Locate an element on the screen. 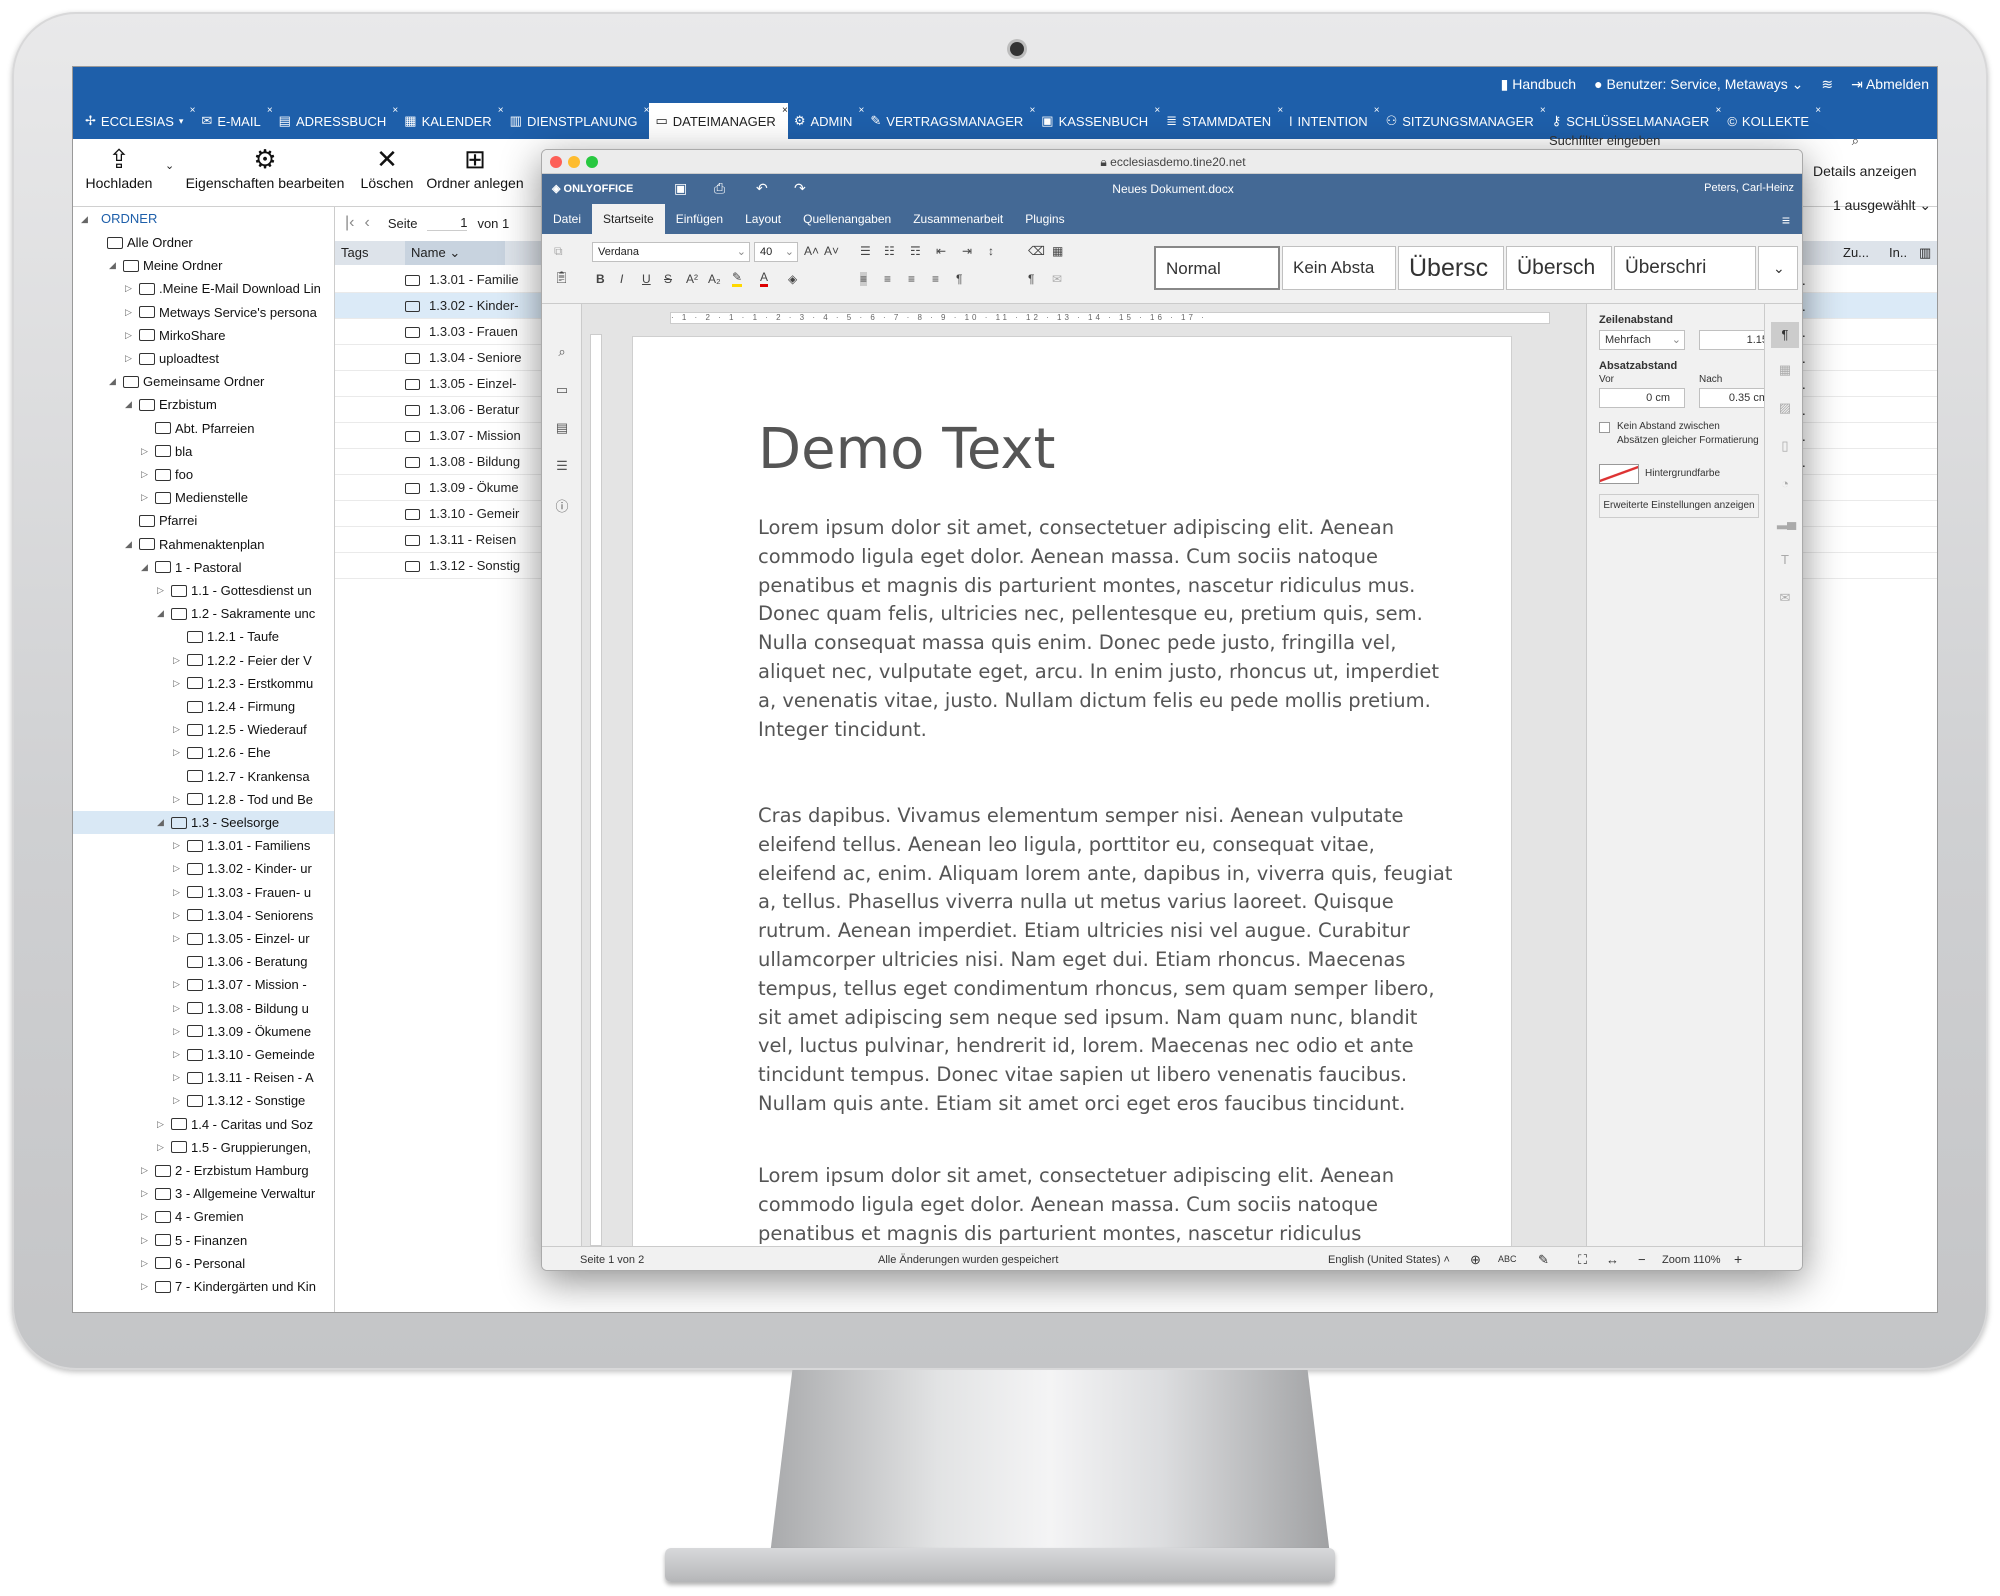  tree-item: ▷ uploadtest is located at coordinates (203, 358).